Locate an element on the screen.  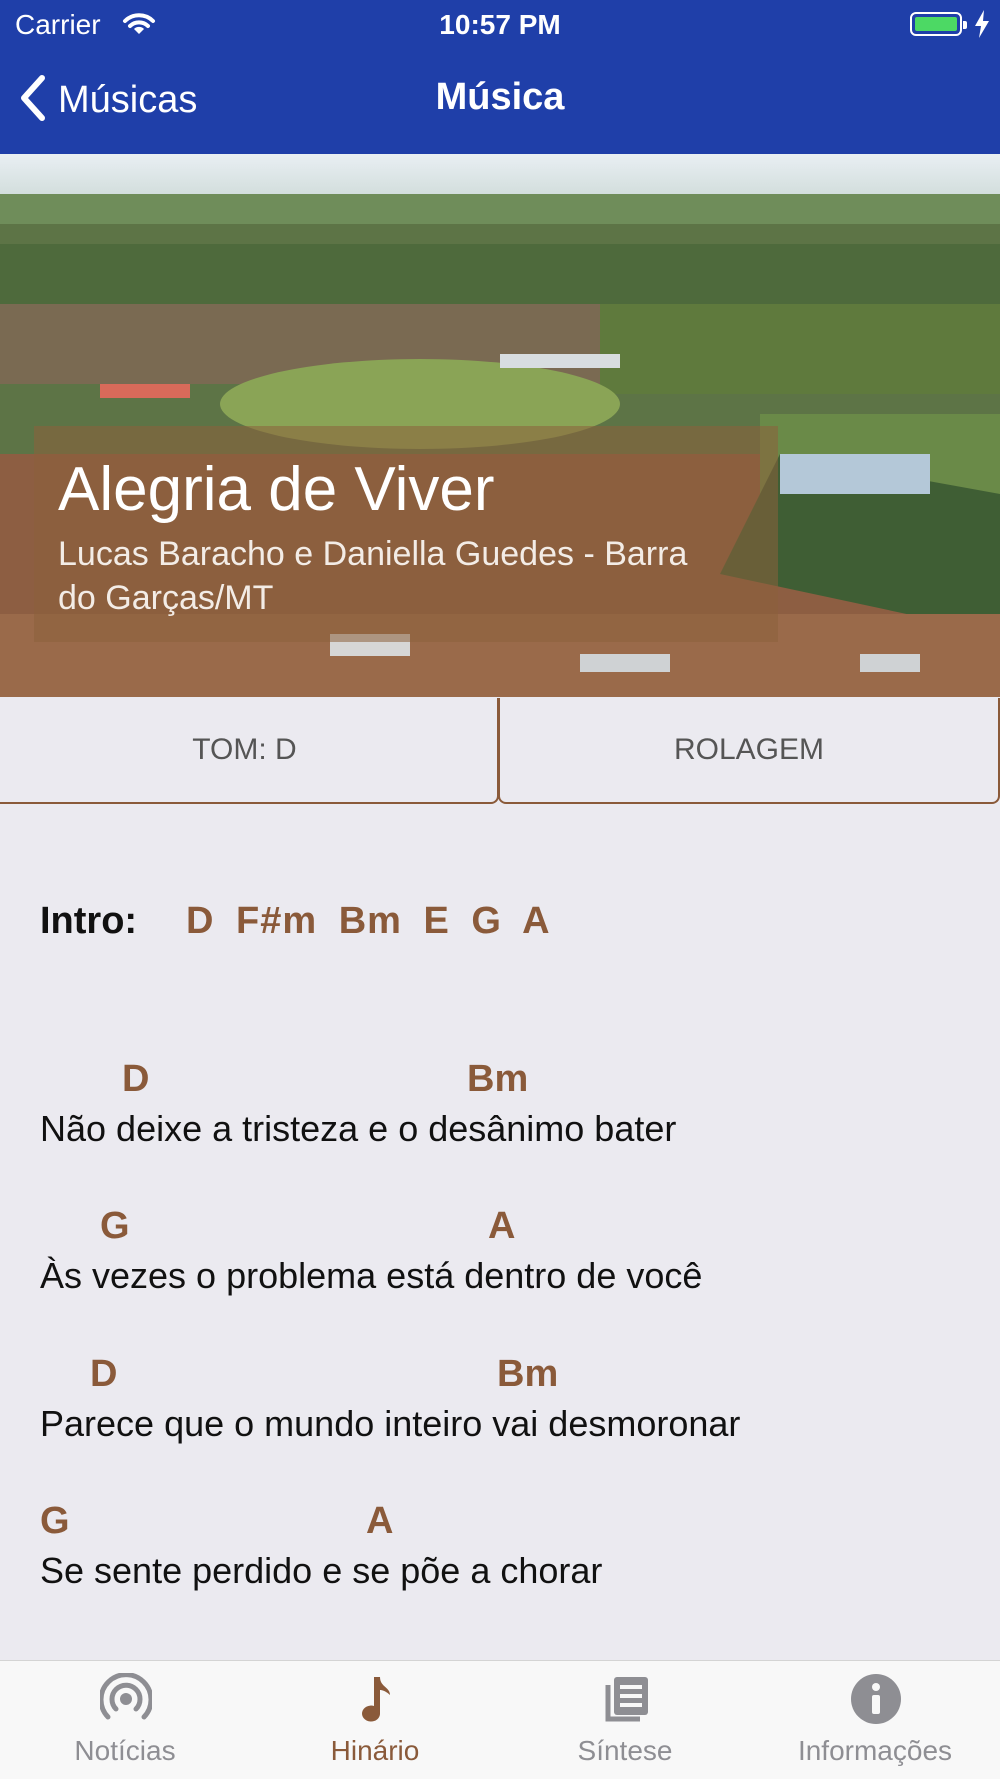
music-note-icon is located at coordinates (376, 1699).